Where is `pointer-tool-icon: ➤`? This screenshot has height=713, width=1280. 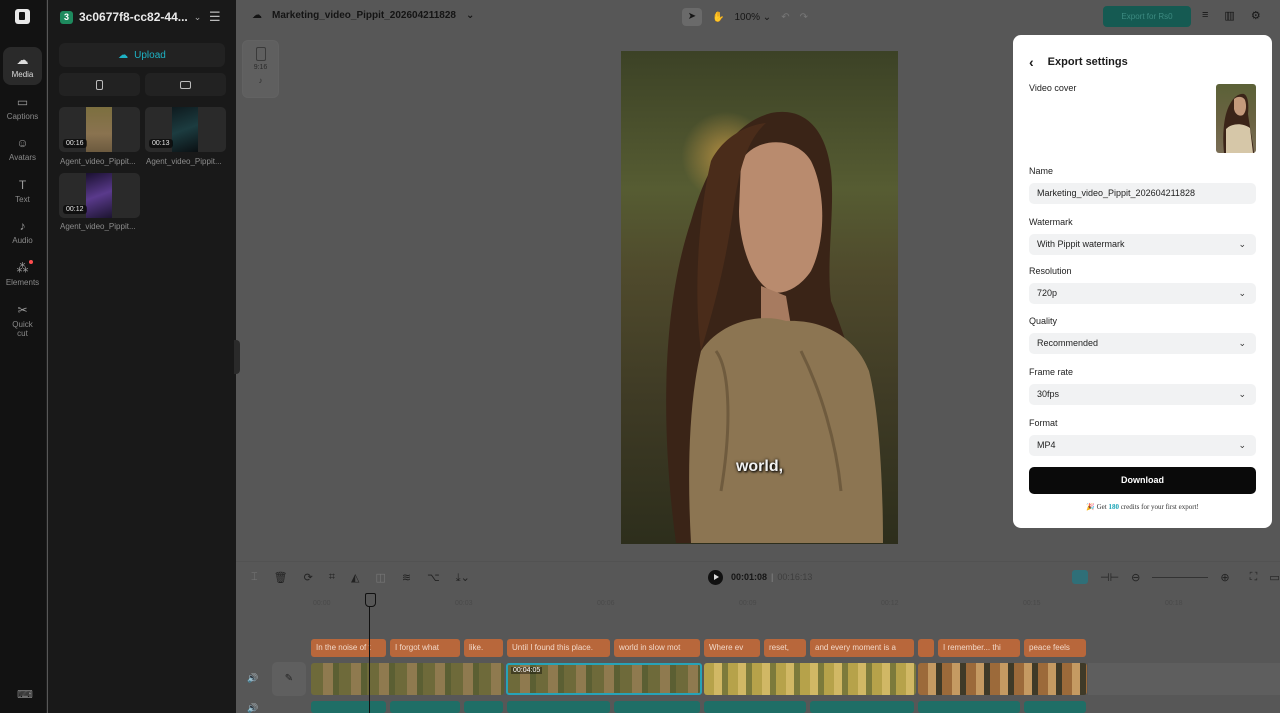
pointer-tool-icon: ➤ is located at coordinates (692, 17).